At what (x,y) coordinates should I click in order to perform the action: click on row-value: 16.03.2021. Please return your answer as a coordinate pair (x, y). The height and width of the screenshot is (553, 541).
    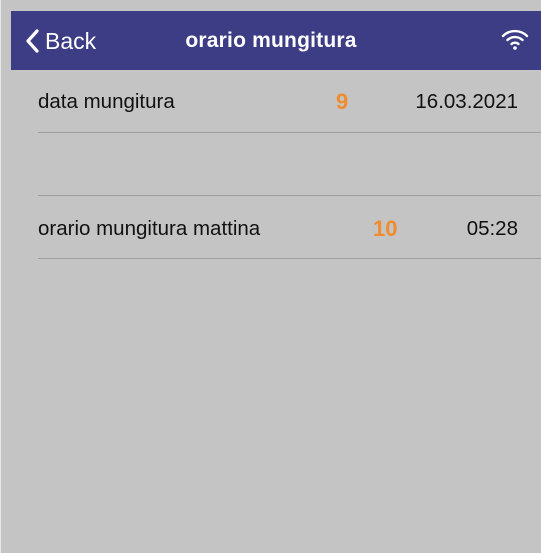
    Looking at the image, I should click on (466, 102).